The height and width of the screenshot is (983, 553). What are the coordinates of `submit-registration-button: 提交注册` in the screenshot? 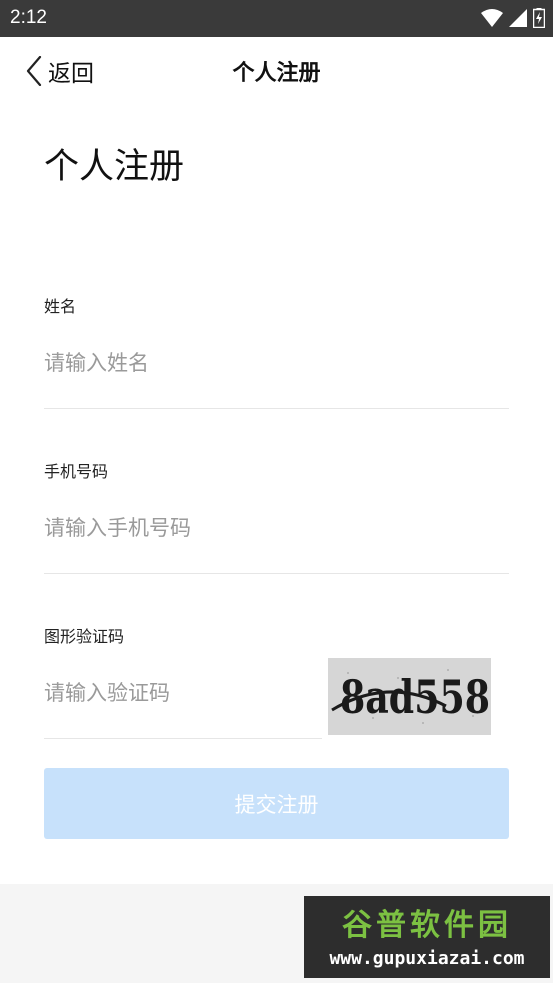 It's located at (276, 803).